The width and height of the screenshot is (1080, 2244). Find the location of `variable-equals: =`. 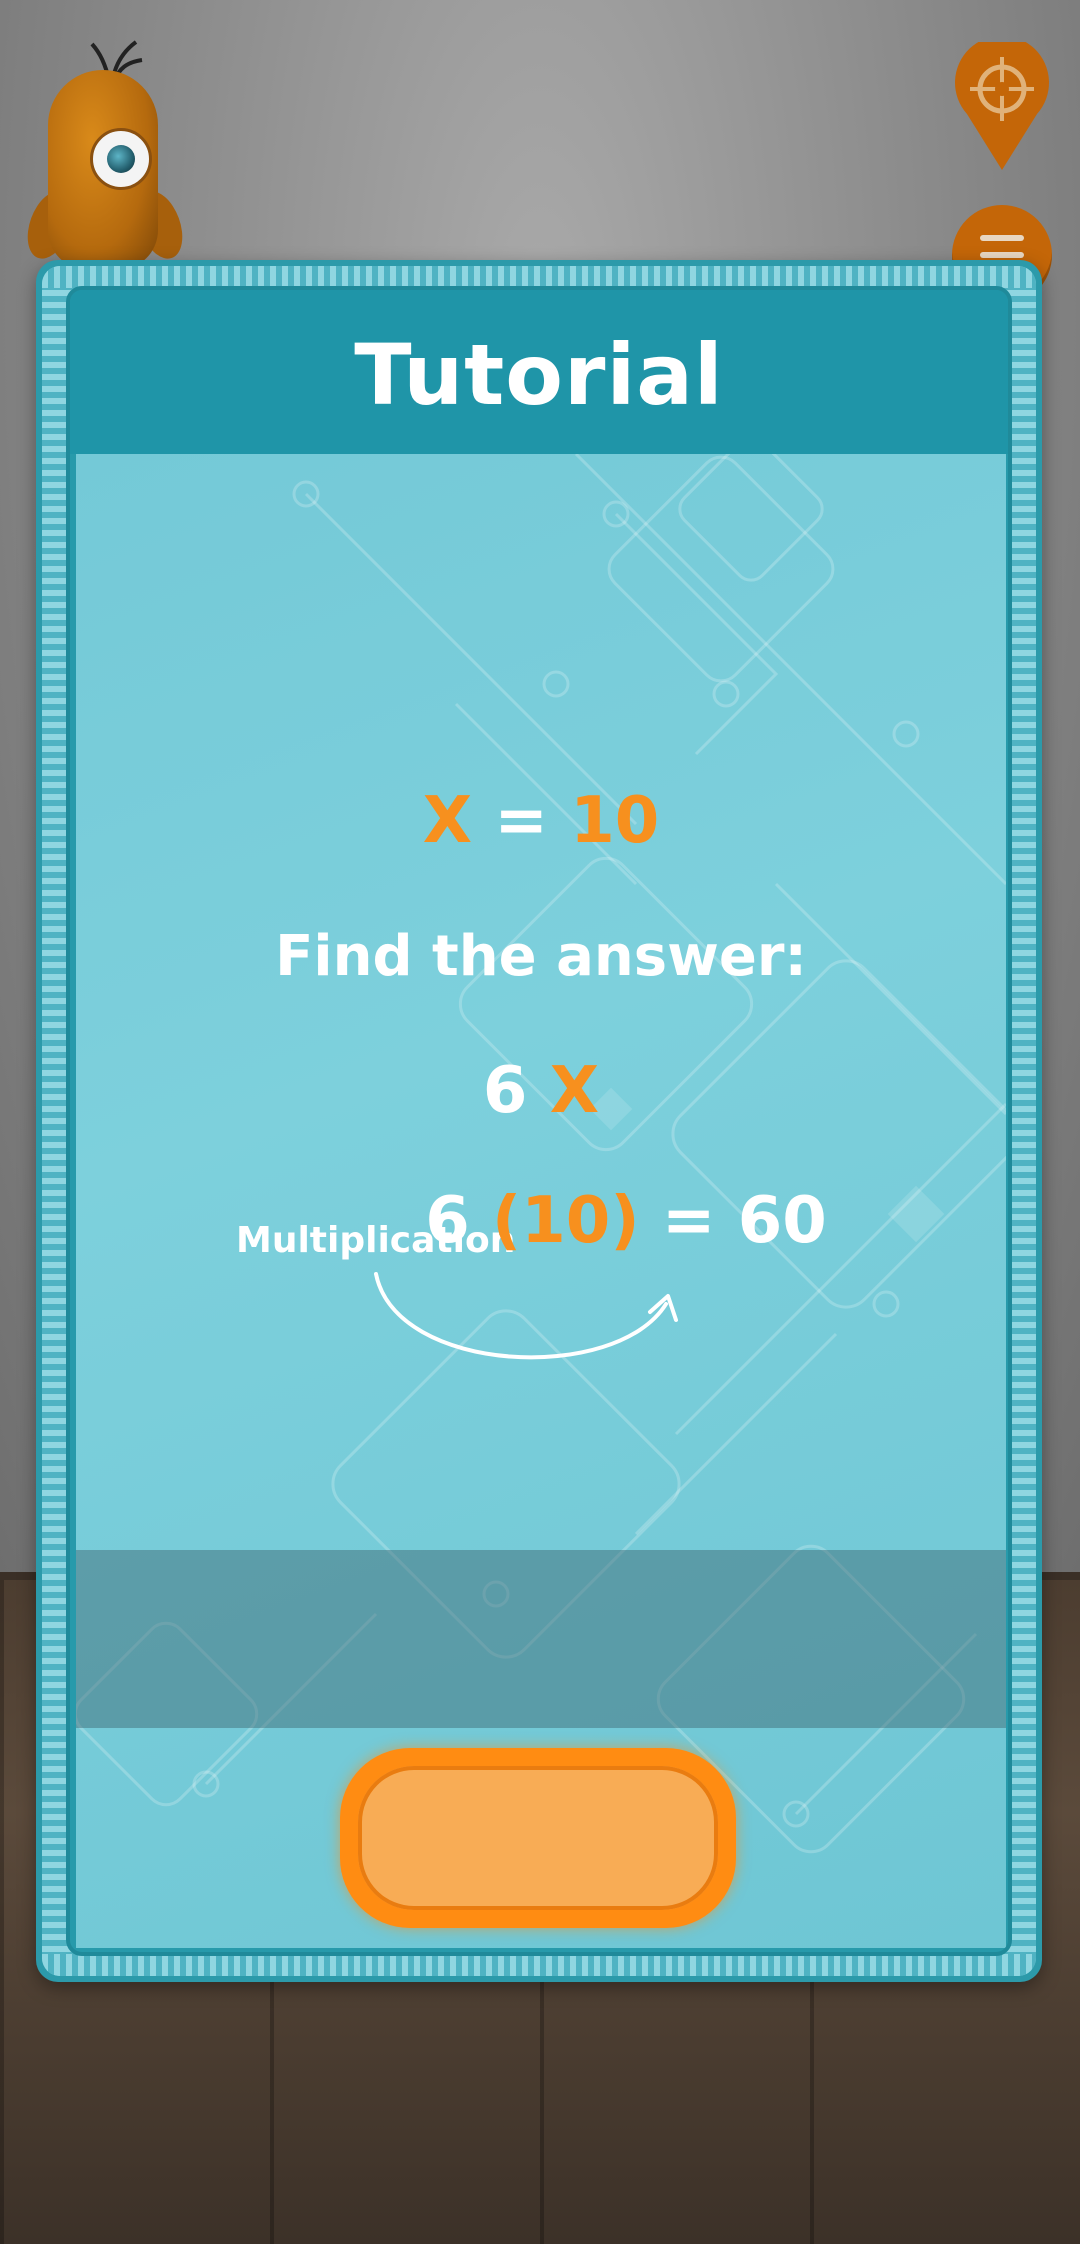

variable-equals: = is located at coordinates (521, 821).